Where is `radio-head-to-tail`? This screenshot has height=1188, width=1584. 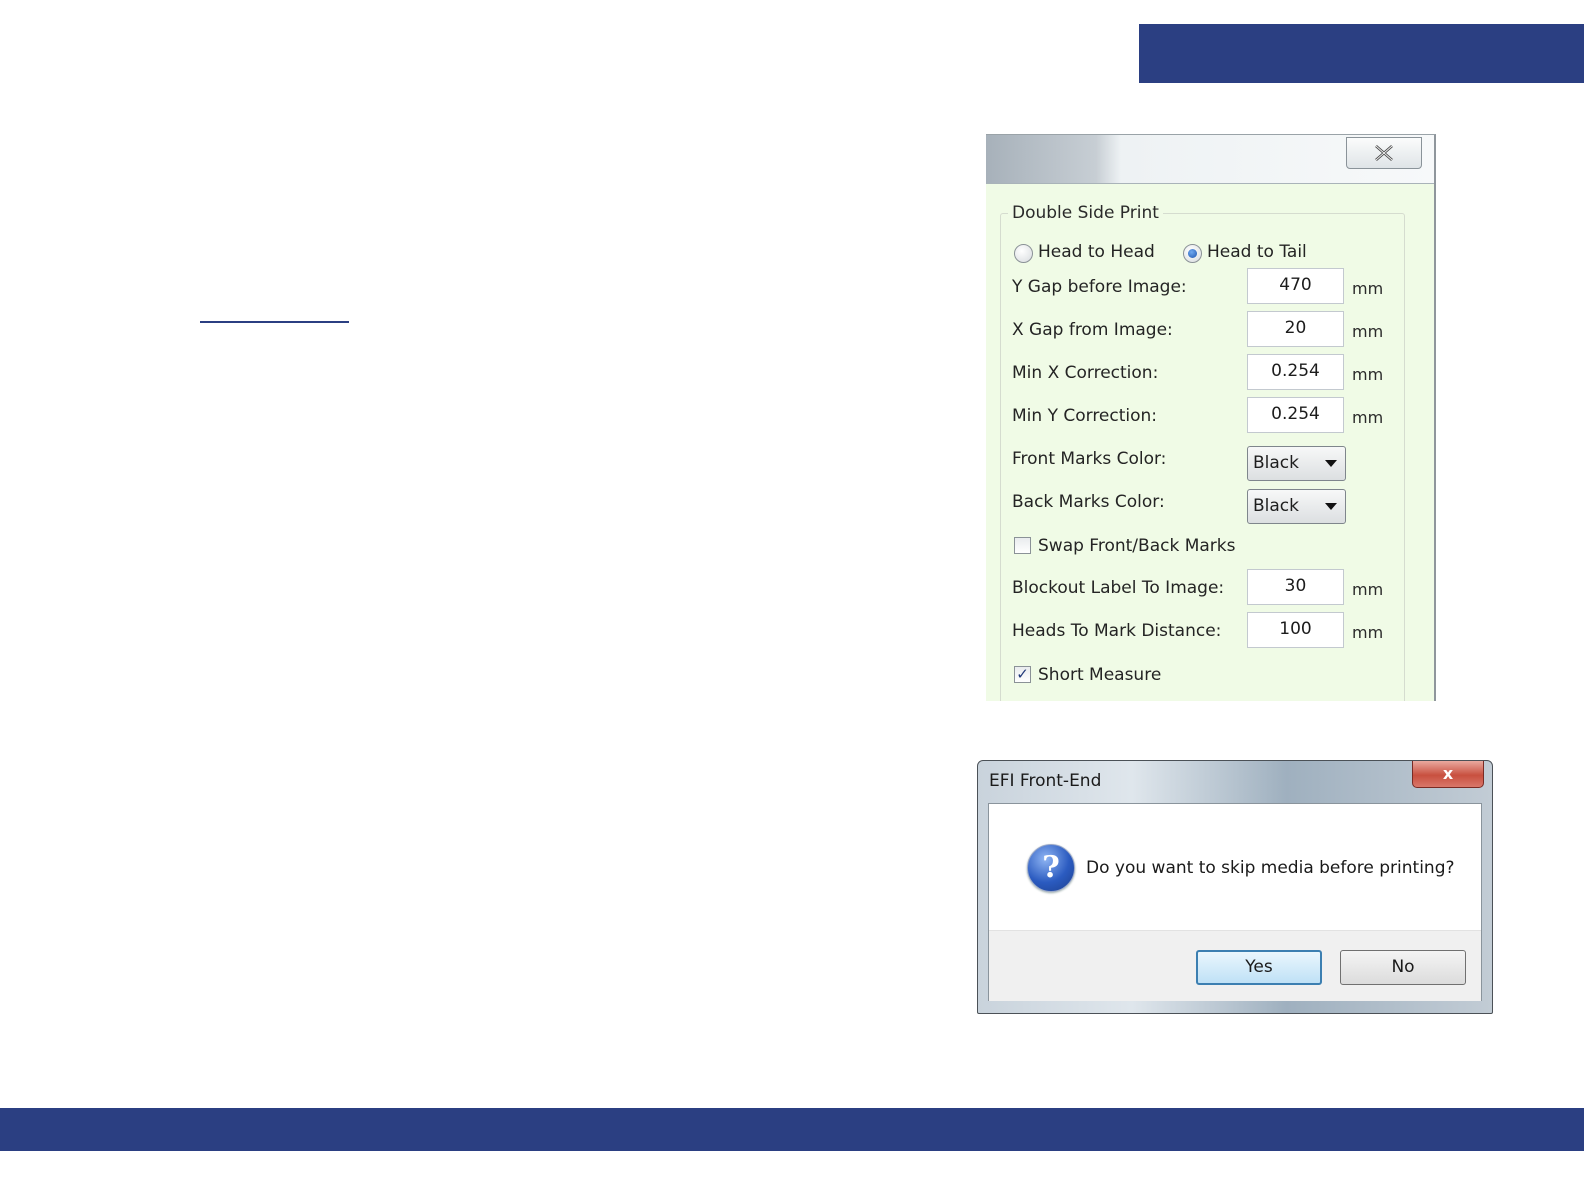 radio-head-to-tail is located at coordinates (1192, 253).